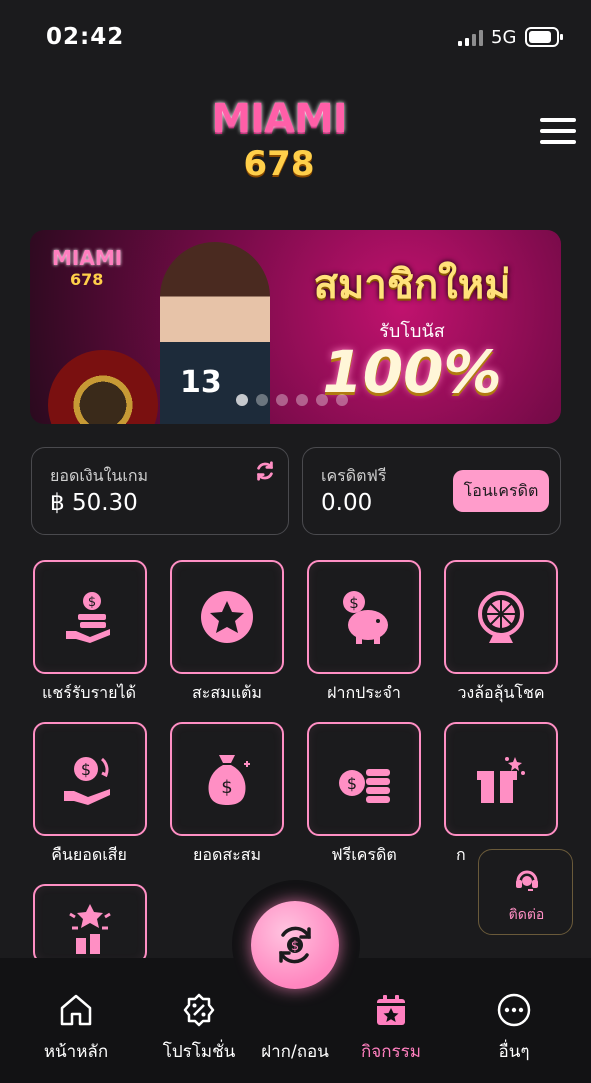  What do you see at coordinates (76, 1052) in the screenshot?
I see `nav-label-home: หน้าหลัก` at bounding box center [76, 1052].